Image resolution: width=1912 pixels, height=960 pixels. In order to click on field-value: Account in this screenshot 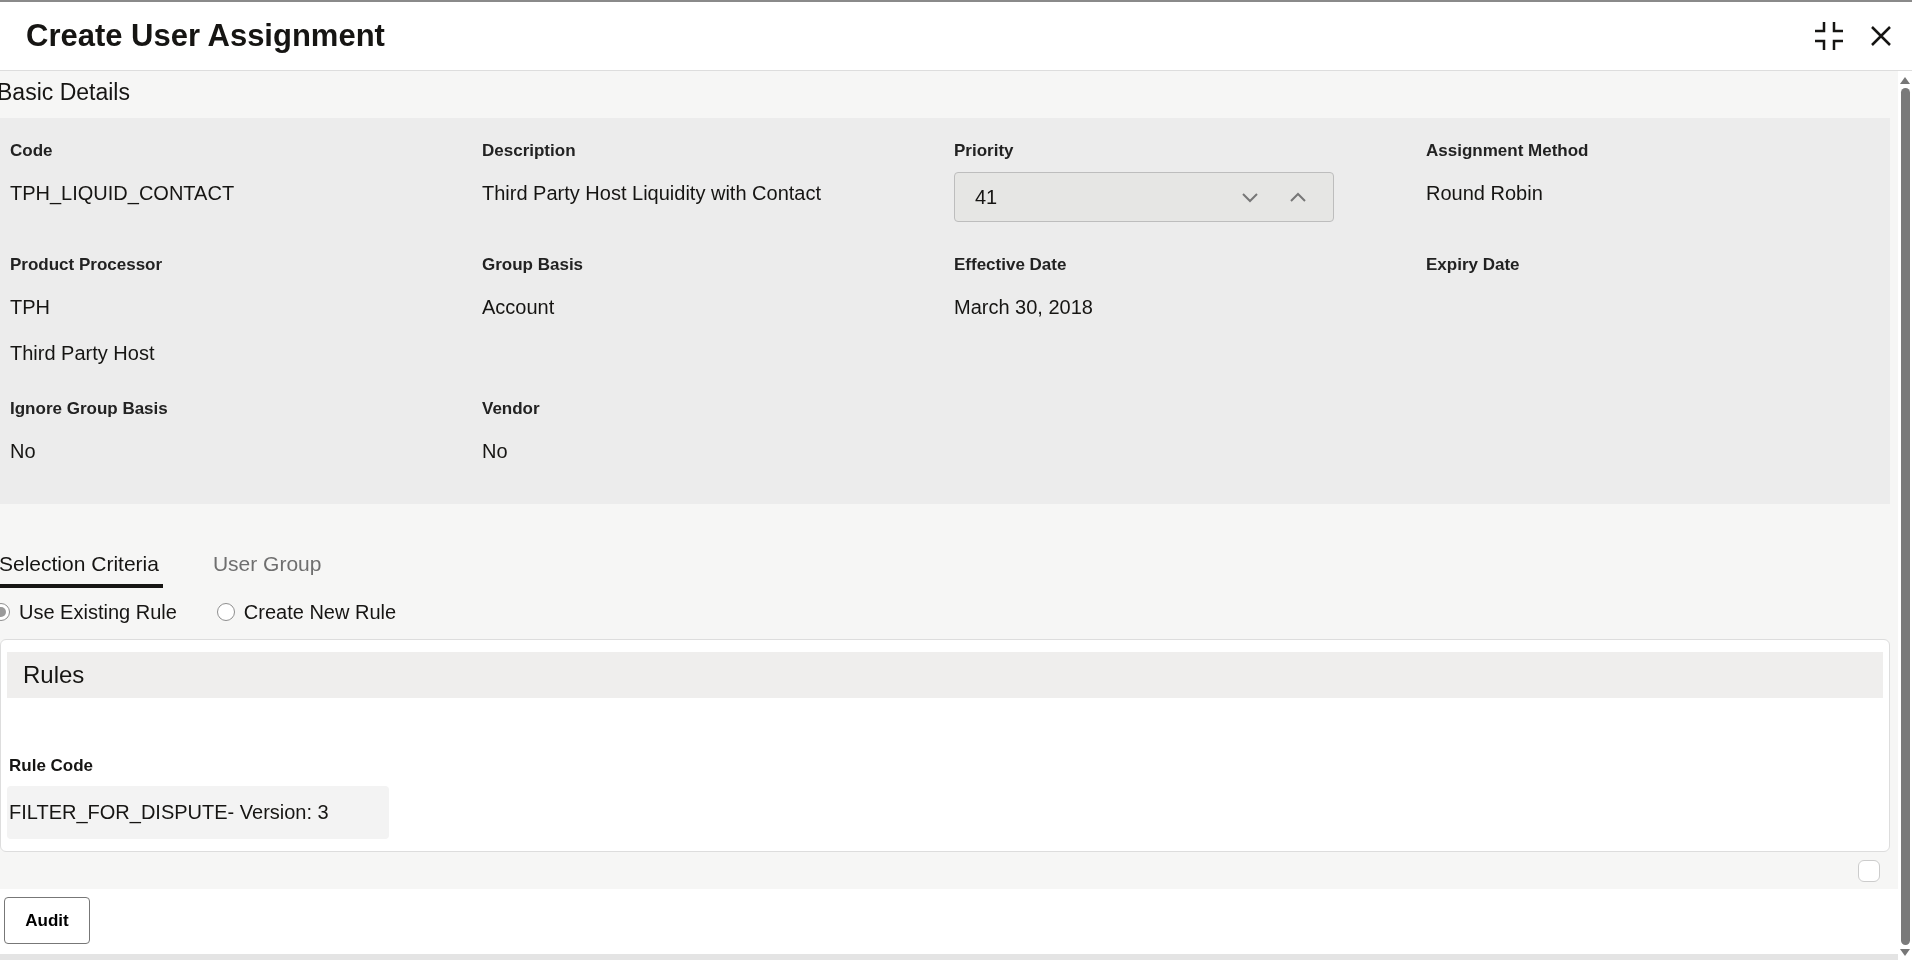, I will do `click(519, 307)`.